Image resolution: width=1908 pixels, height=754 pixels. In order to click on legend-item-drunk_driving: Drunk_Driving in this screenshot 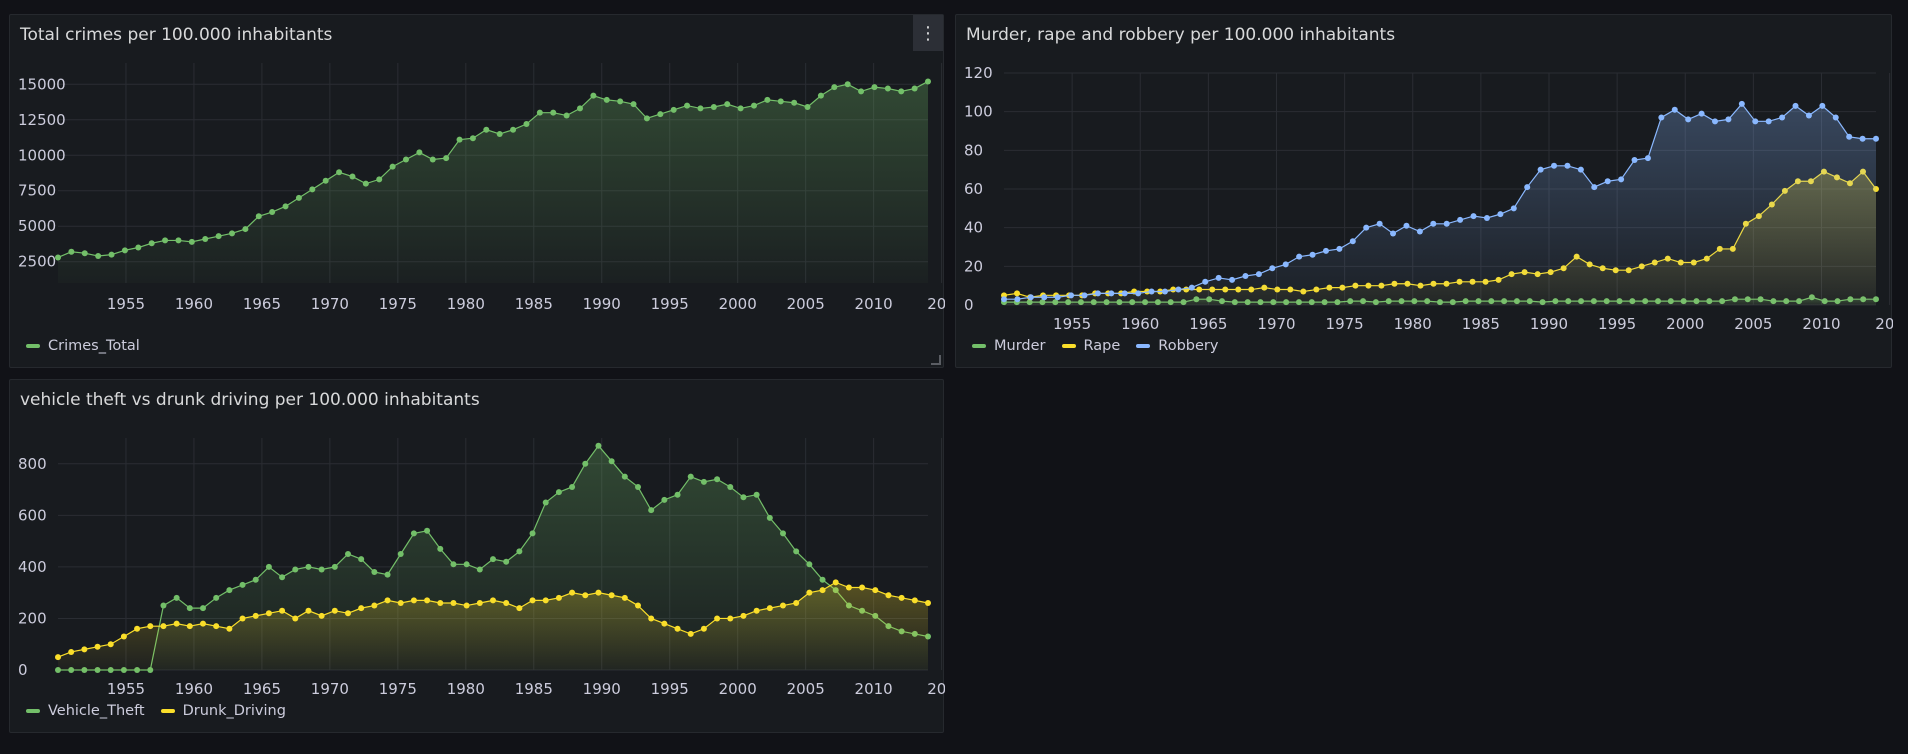, I will do `click(223, 711)`.